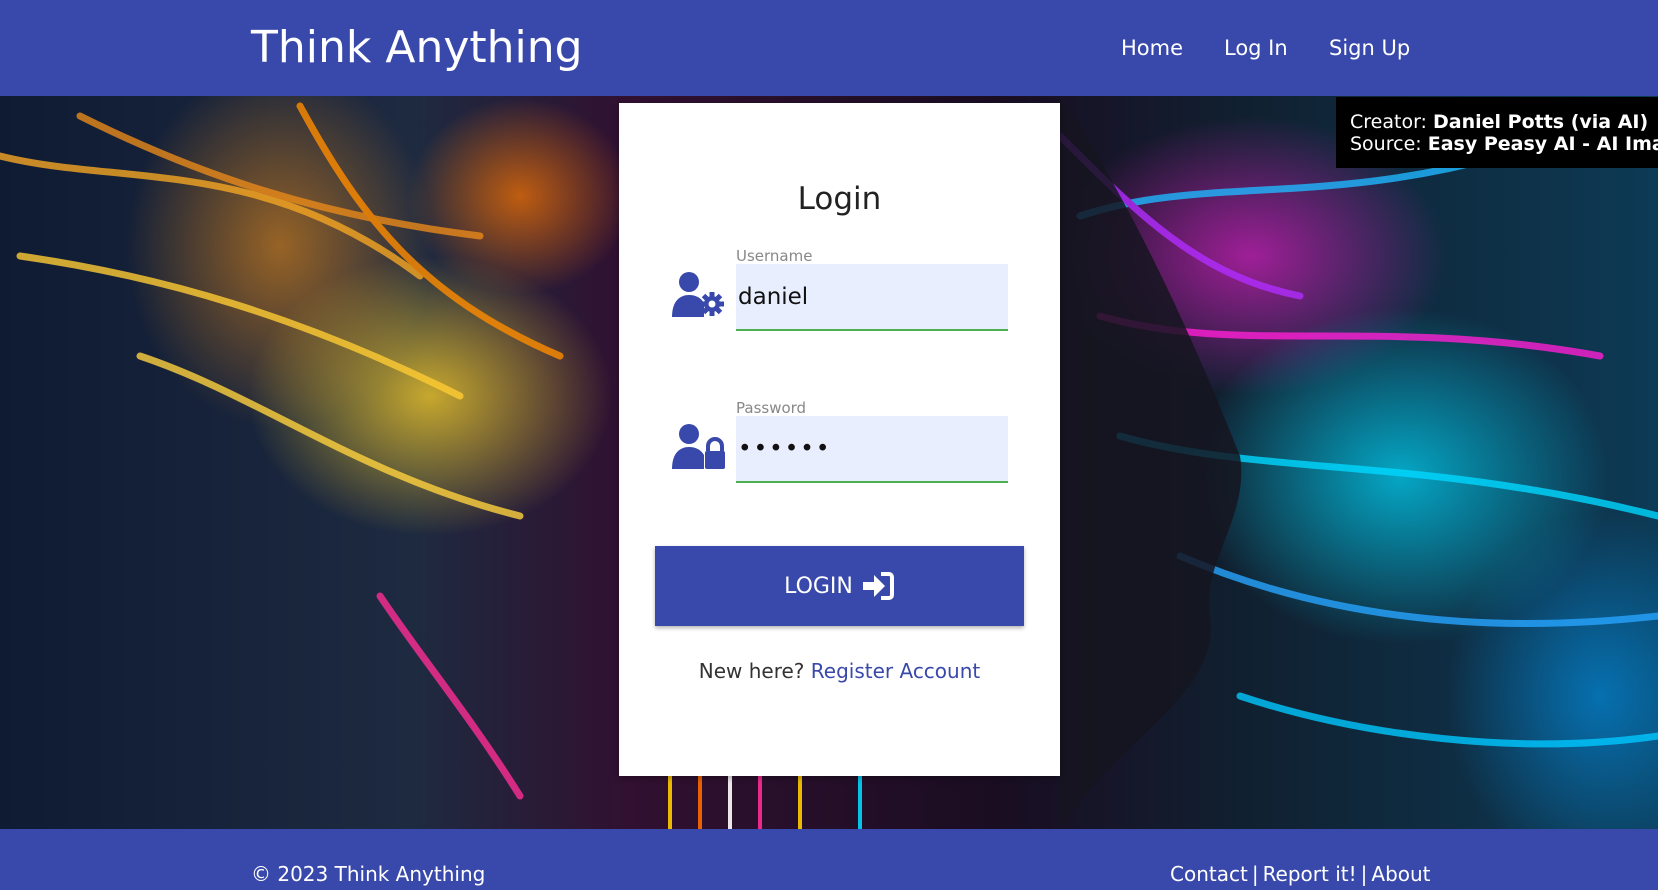  I want to click on username-label: Username, so click(774, 256).